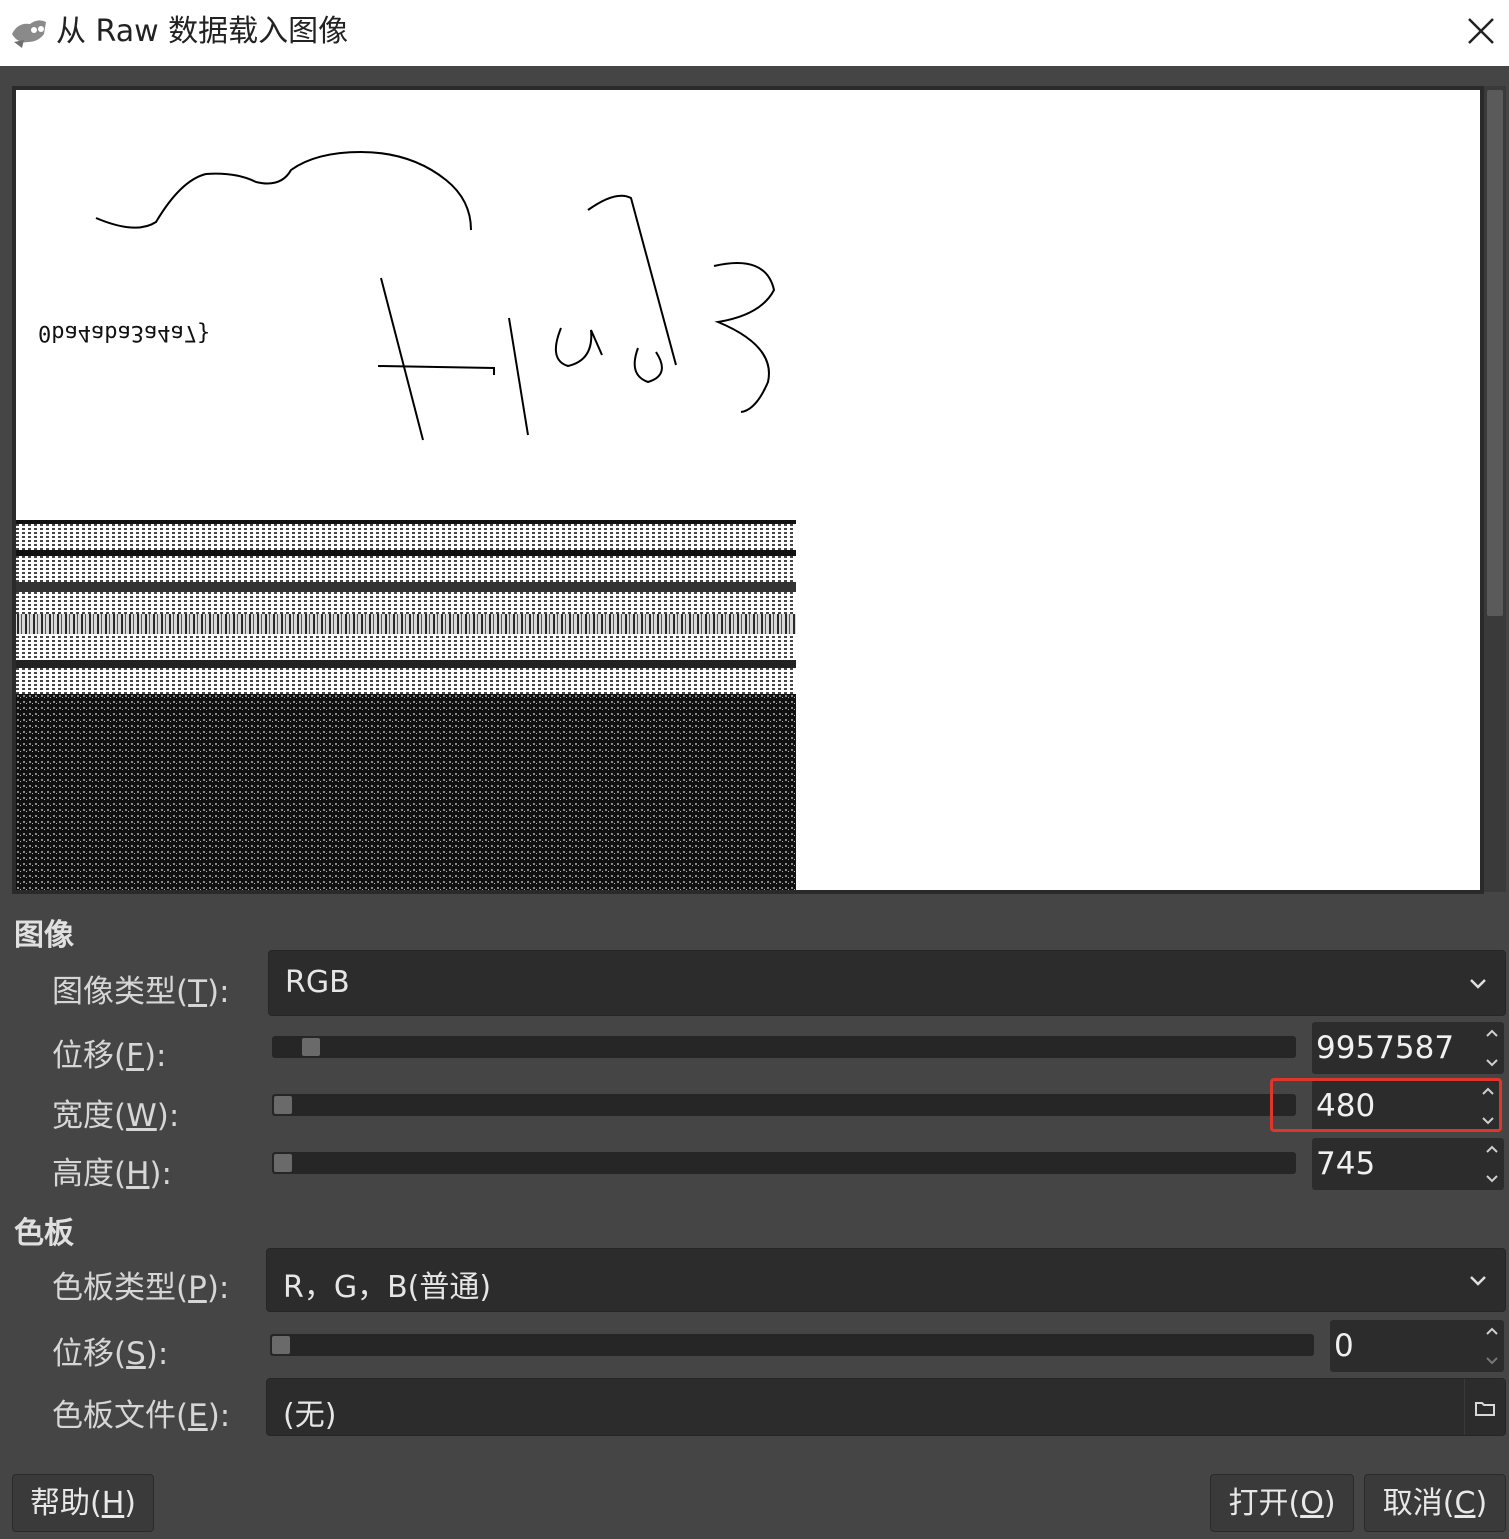  I want to click on image-section-title: 图像, so click(44, 935).